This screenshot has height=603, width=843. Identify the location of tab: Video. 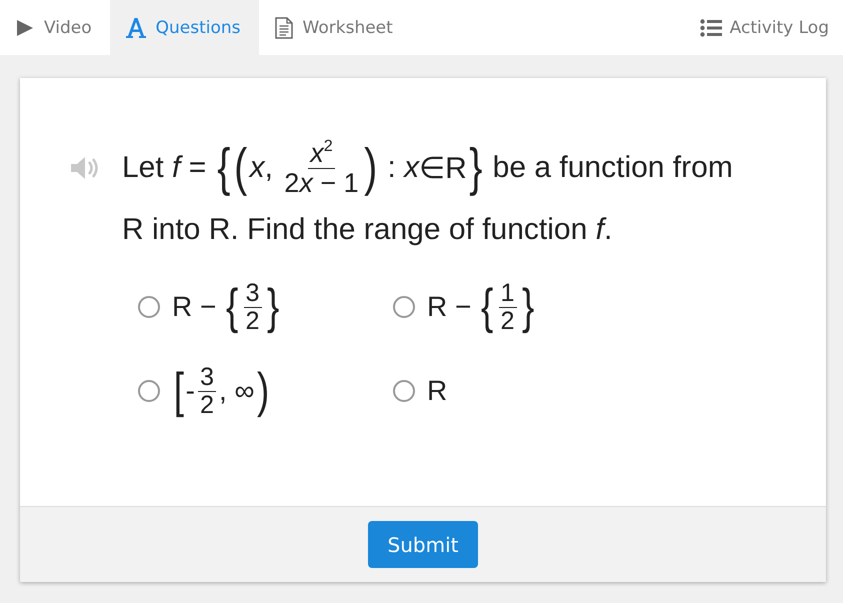
(55, 27).